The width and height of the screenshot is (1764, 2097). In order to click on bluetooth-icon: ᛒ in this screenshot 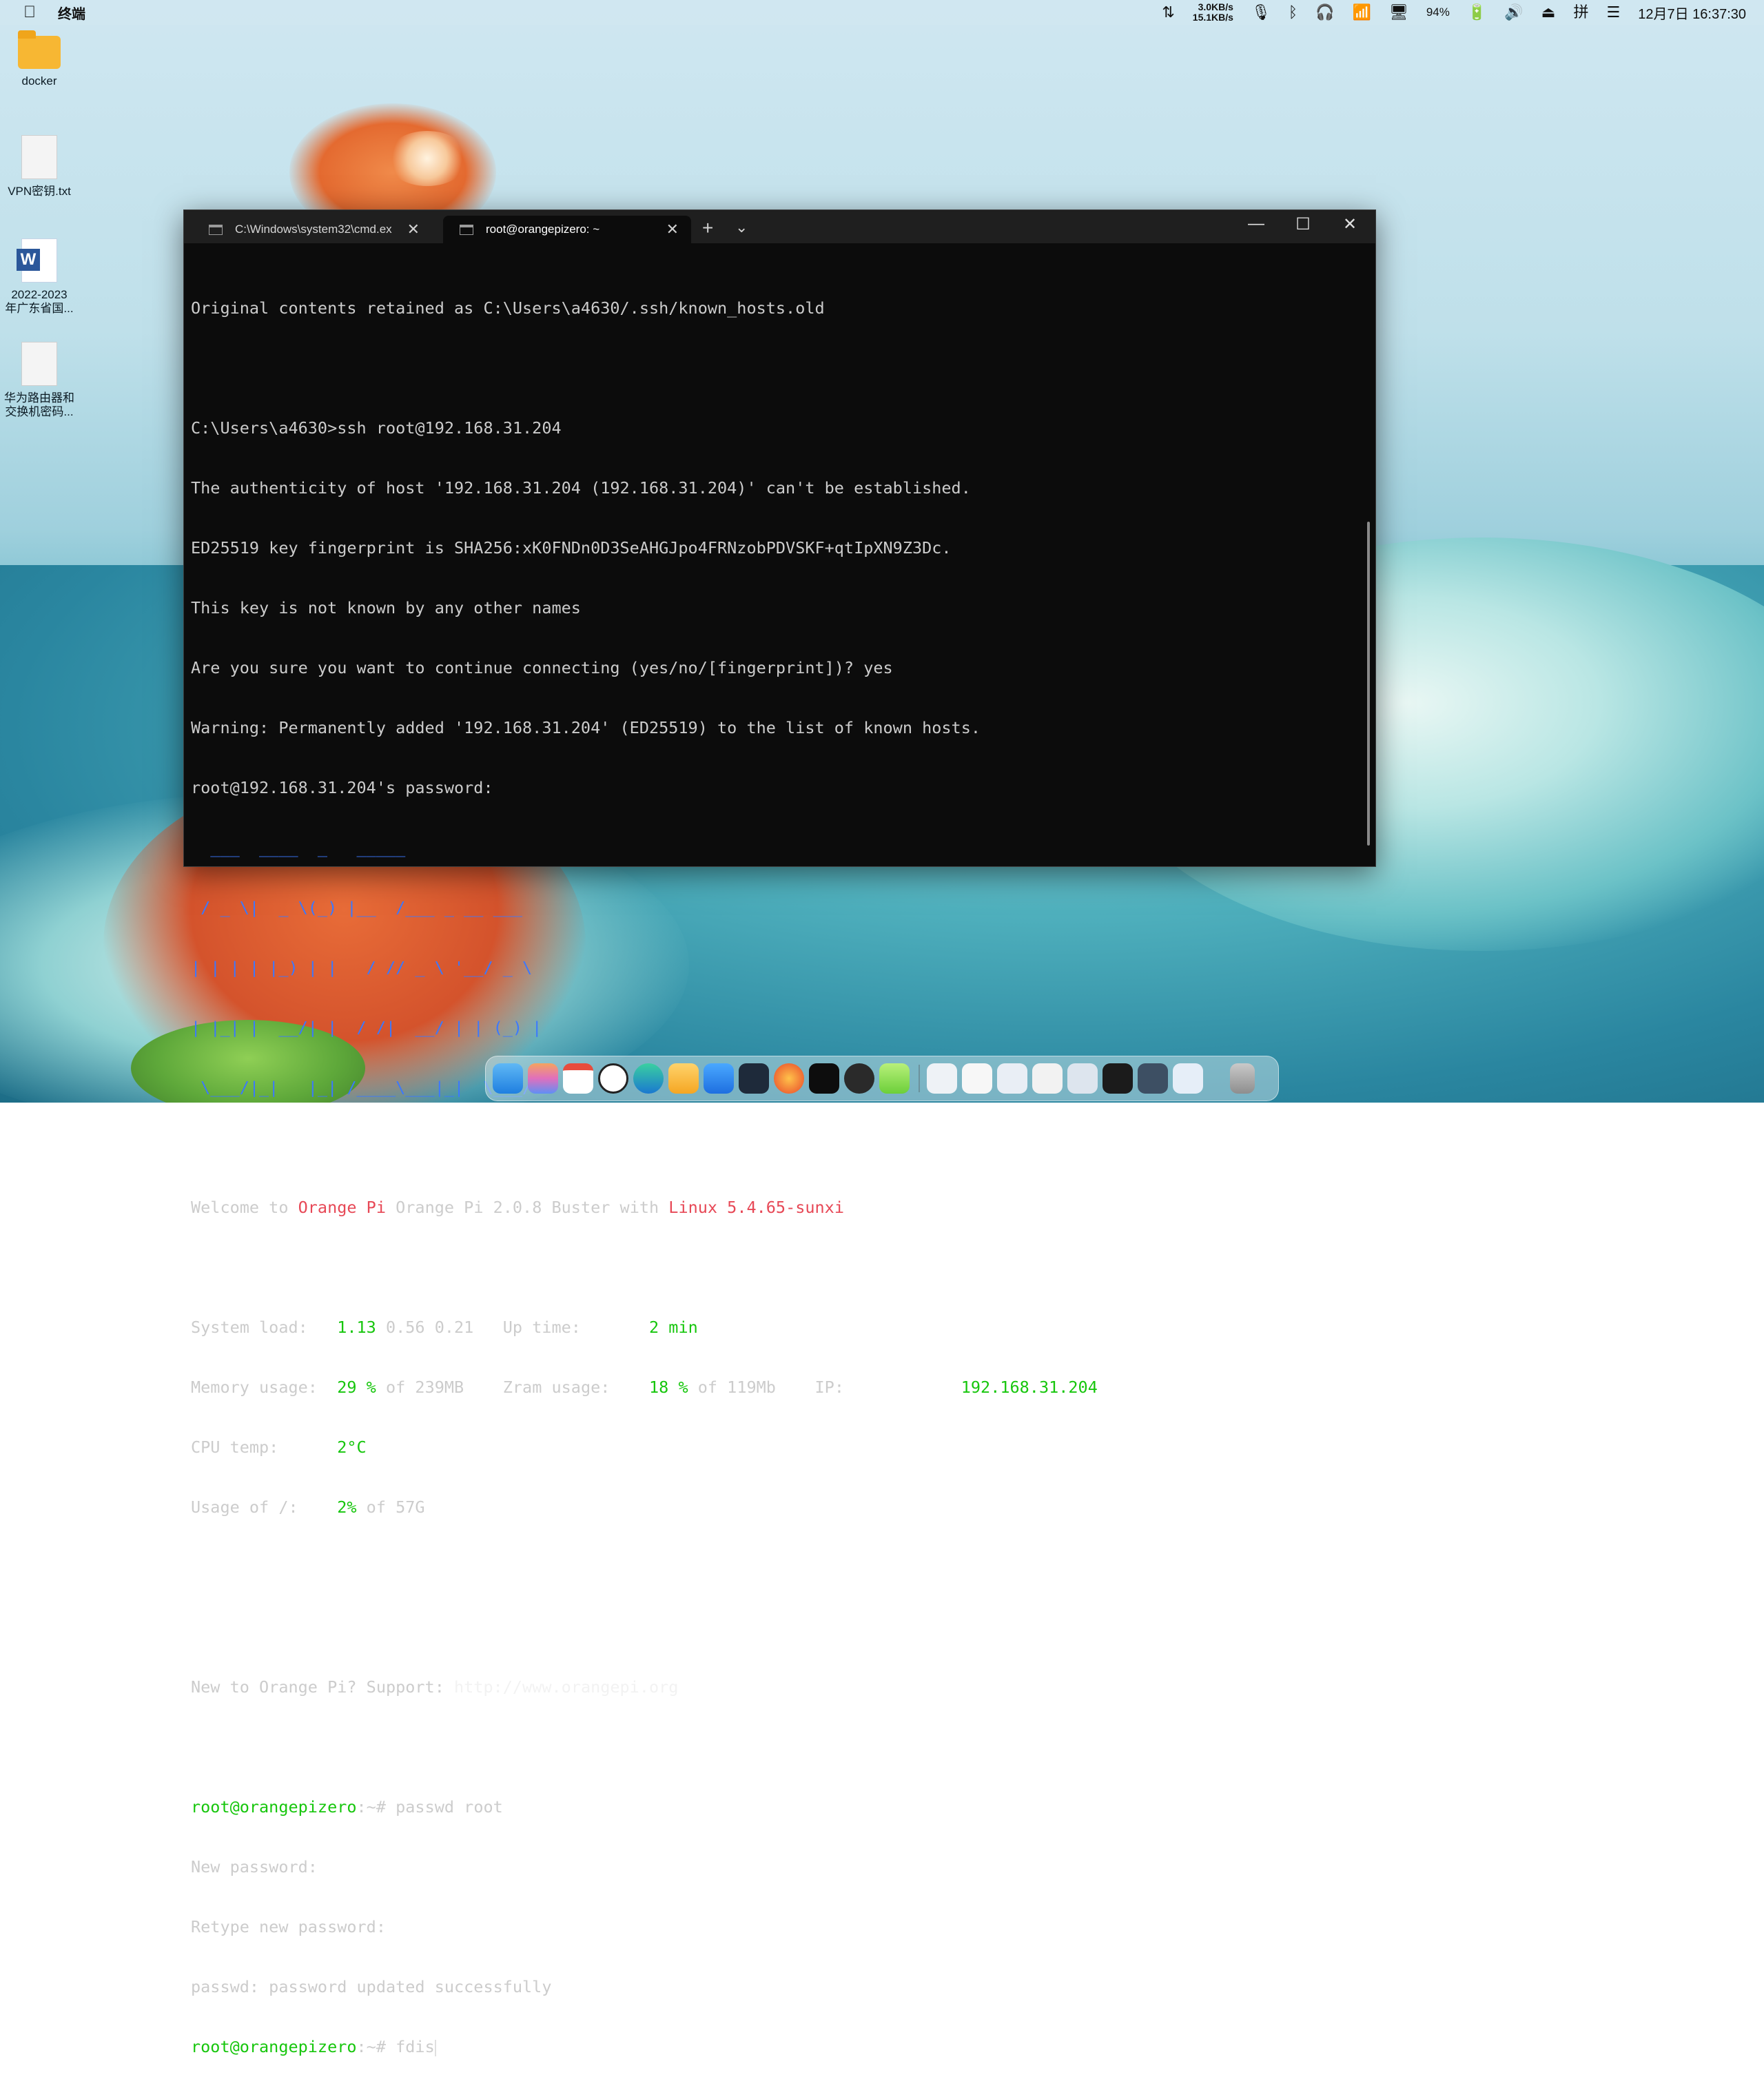, I will do `click(1293, 12)`.